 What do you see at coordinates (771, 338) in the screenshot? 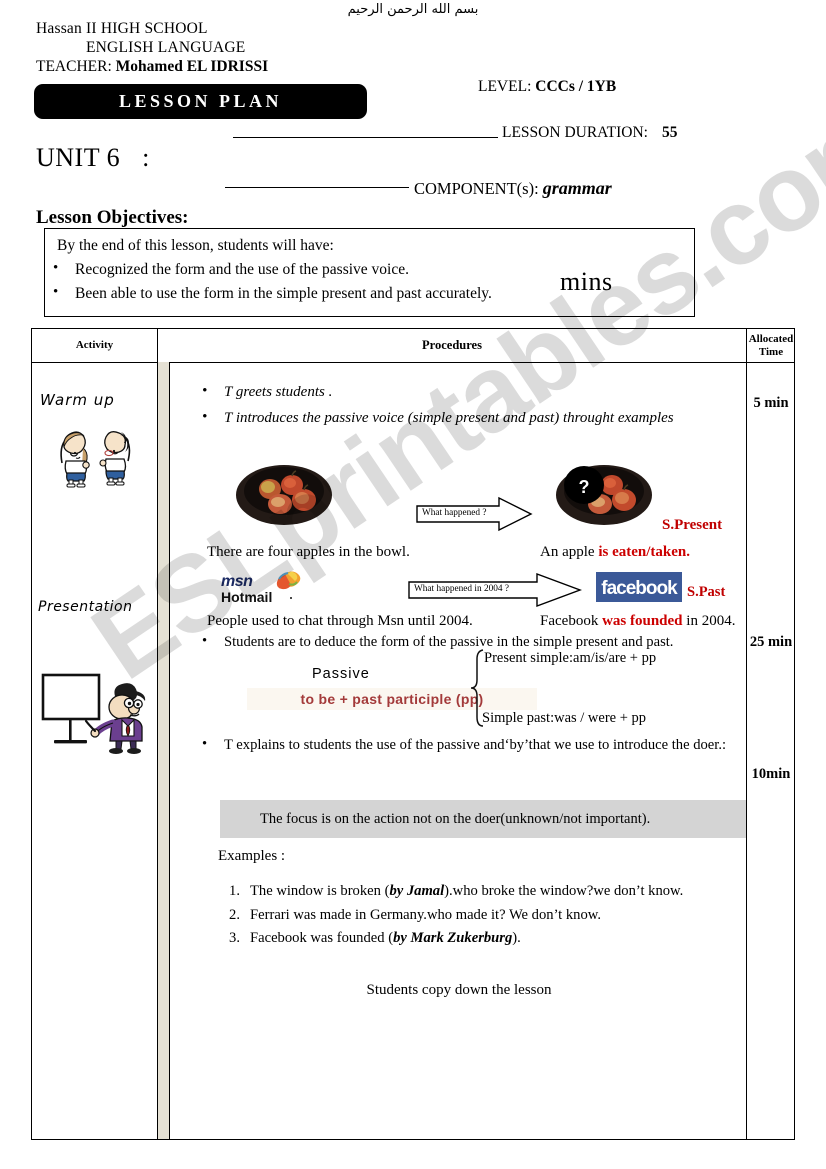
I see `table-header-time-line1: Allocated` at bounding box center [771, 338].